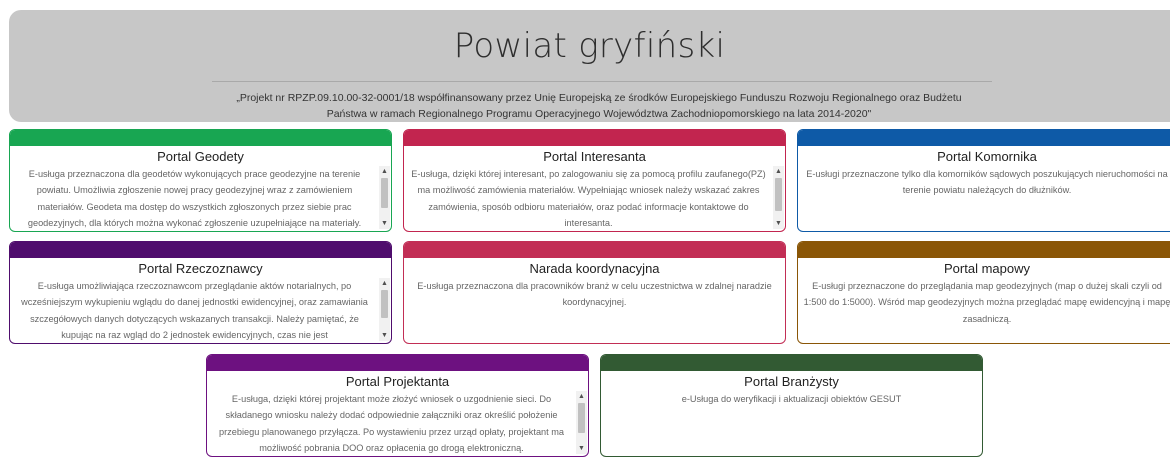  I want to click on card-title: Narada koordynacyjna, so click(594, 268).